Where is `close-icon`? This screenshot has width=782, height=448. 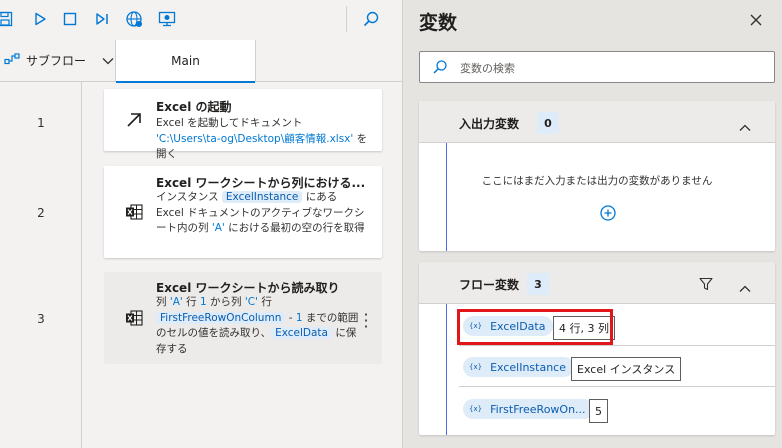
close-icon is located at coordinates (756, 20).